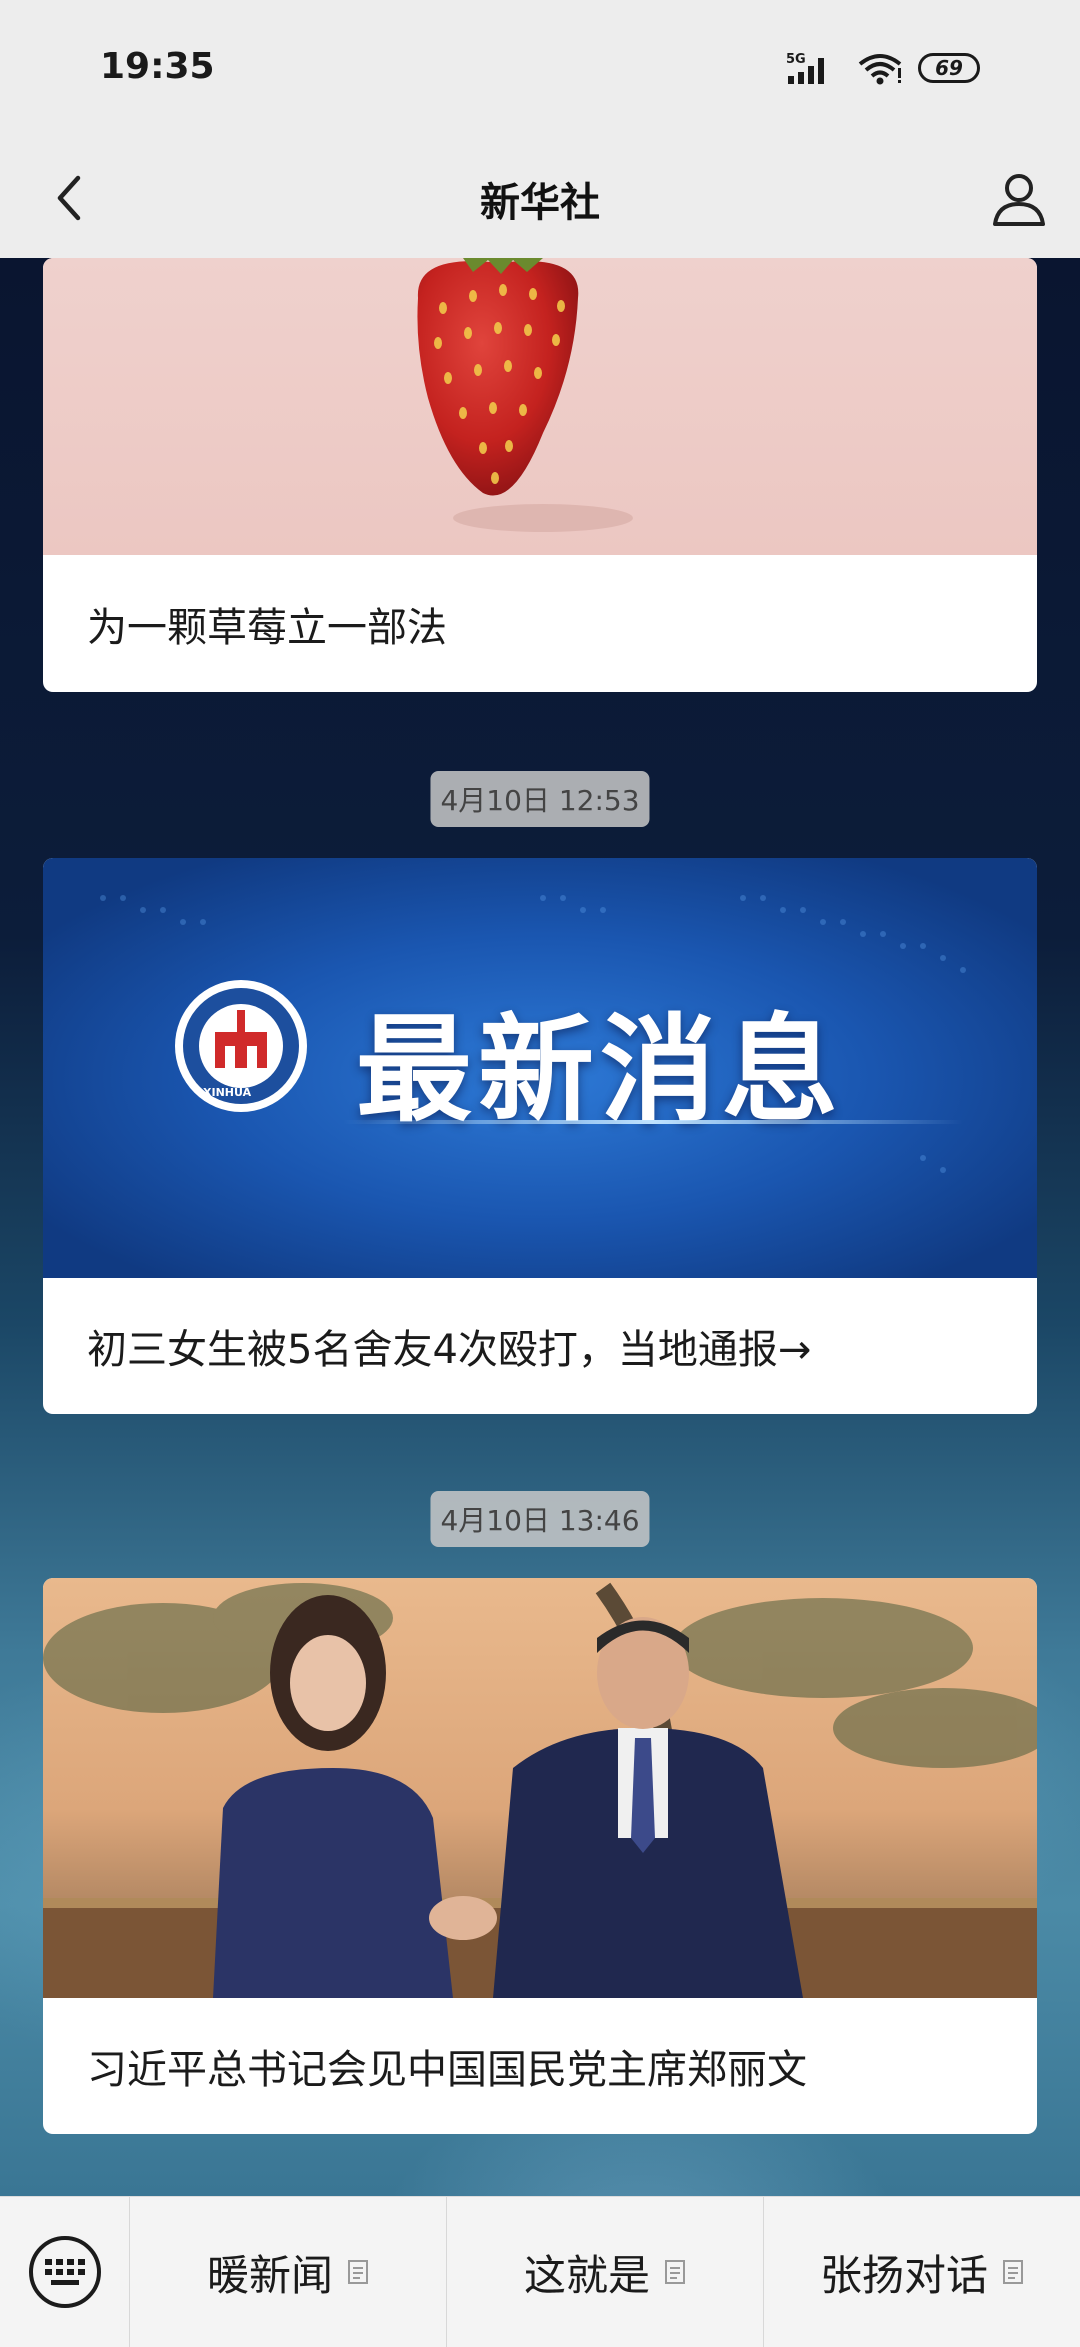 This screenshot has height=2347, width=1080. I want to click on menu-item-label: 张扬对话, so click(903, 2275).